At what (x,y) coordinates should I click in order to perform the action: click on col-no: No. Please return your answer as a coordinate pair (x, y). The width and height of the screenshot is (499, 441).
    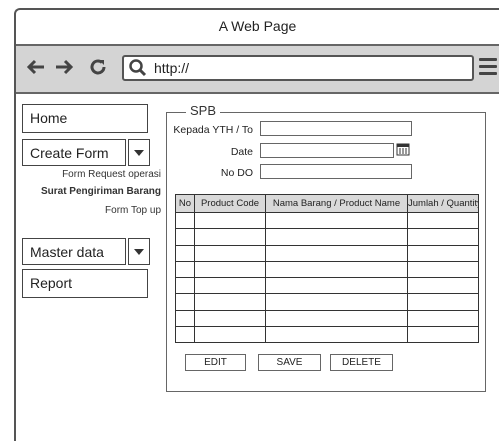
    Looking at the image, I should click on (185, 203).